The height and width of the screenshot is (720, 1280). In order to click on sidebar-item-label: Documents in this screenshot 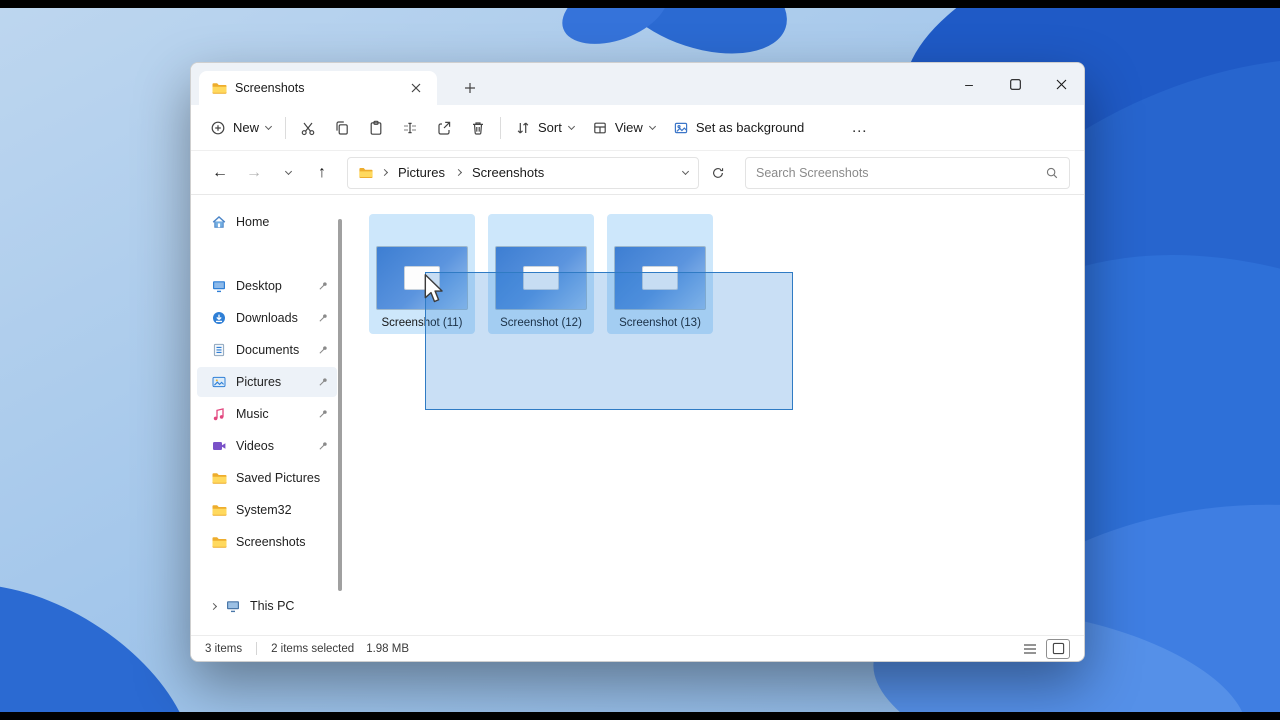, I will do `click(268, 350)`.